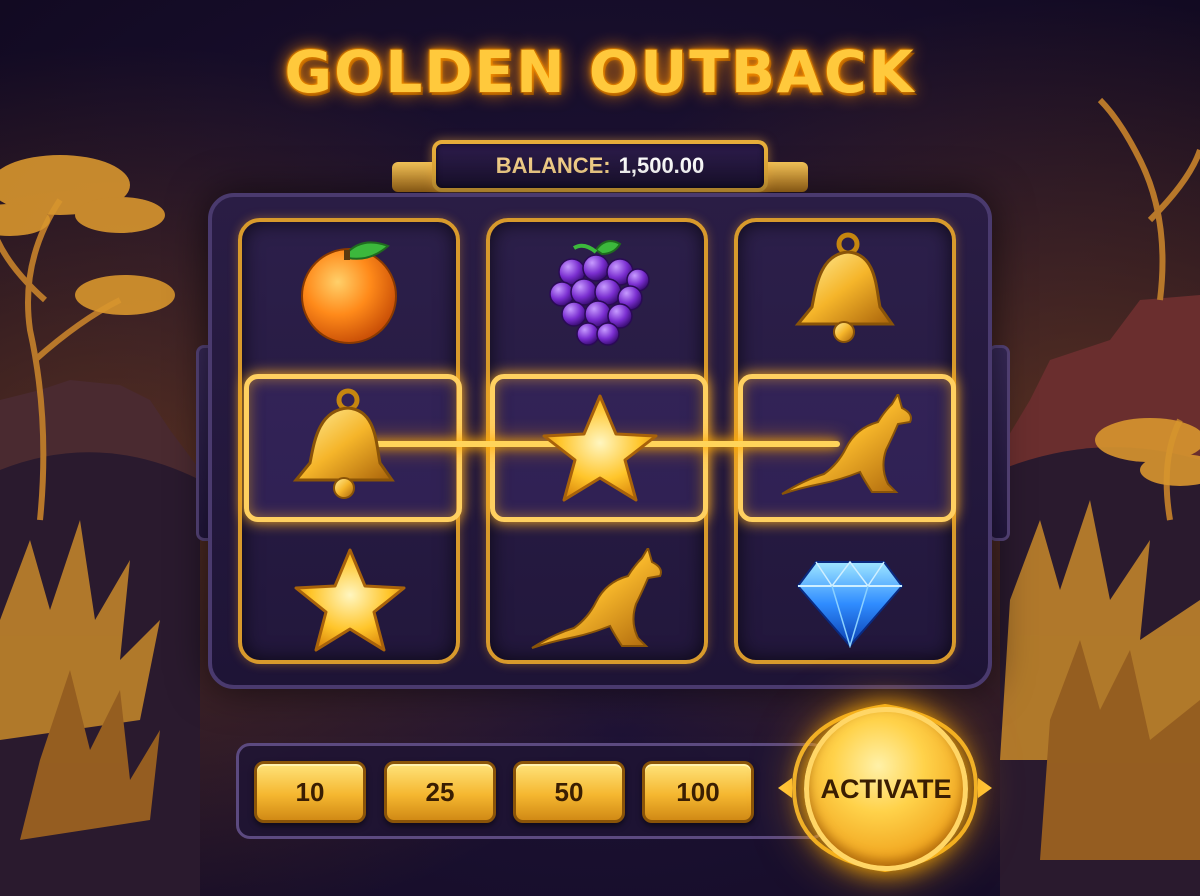 This screenshot has width=1200, height=896. I want to click on balance-display: BALANCE: 1,500.00, so click(600, 166).